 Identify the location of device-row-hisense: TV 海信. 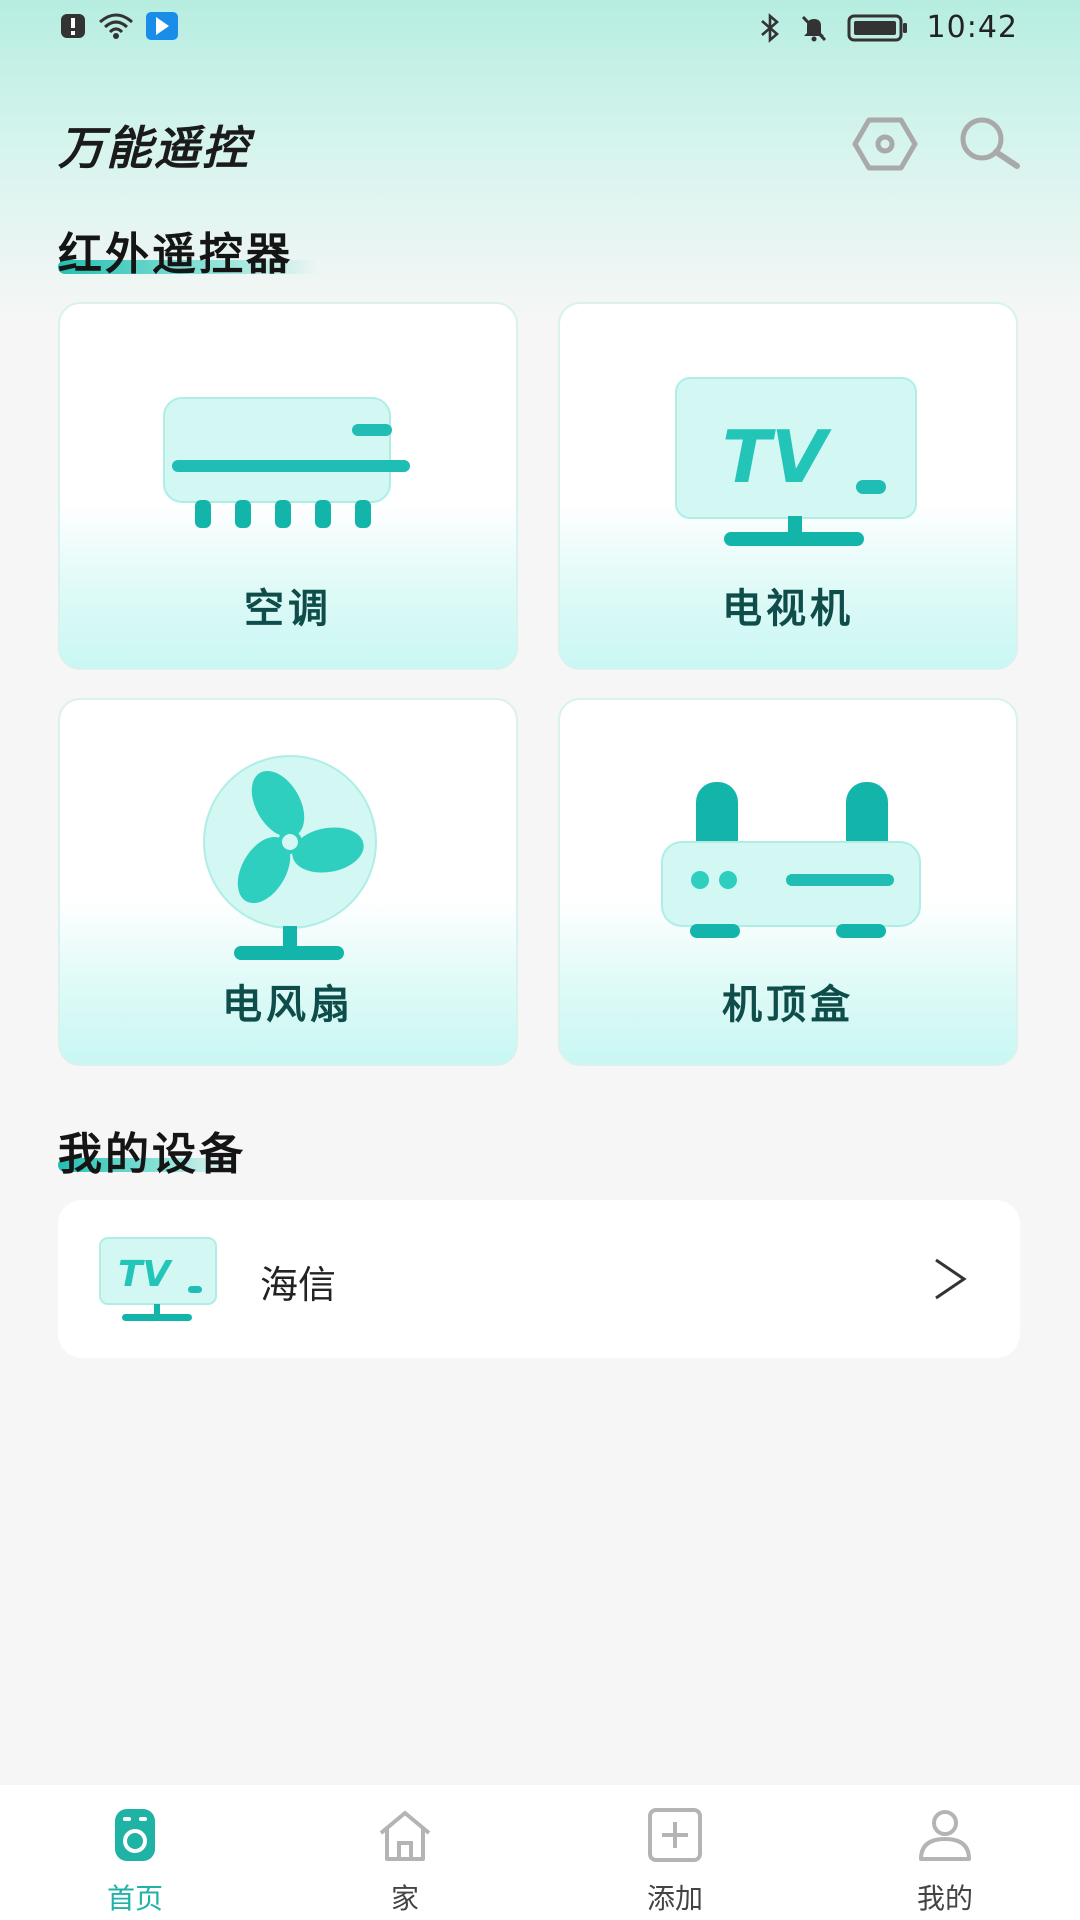
(539, 1279).